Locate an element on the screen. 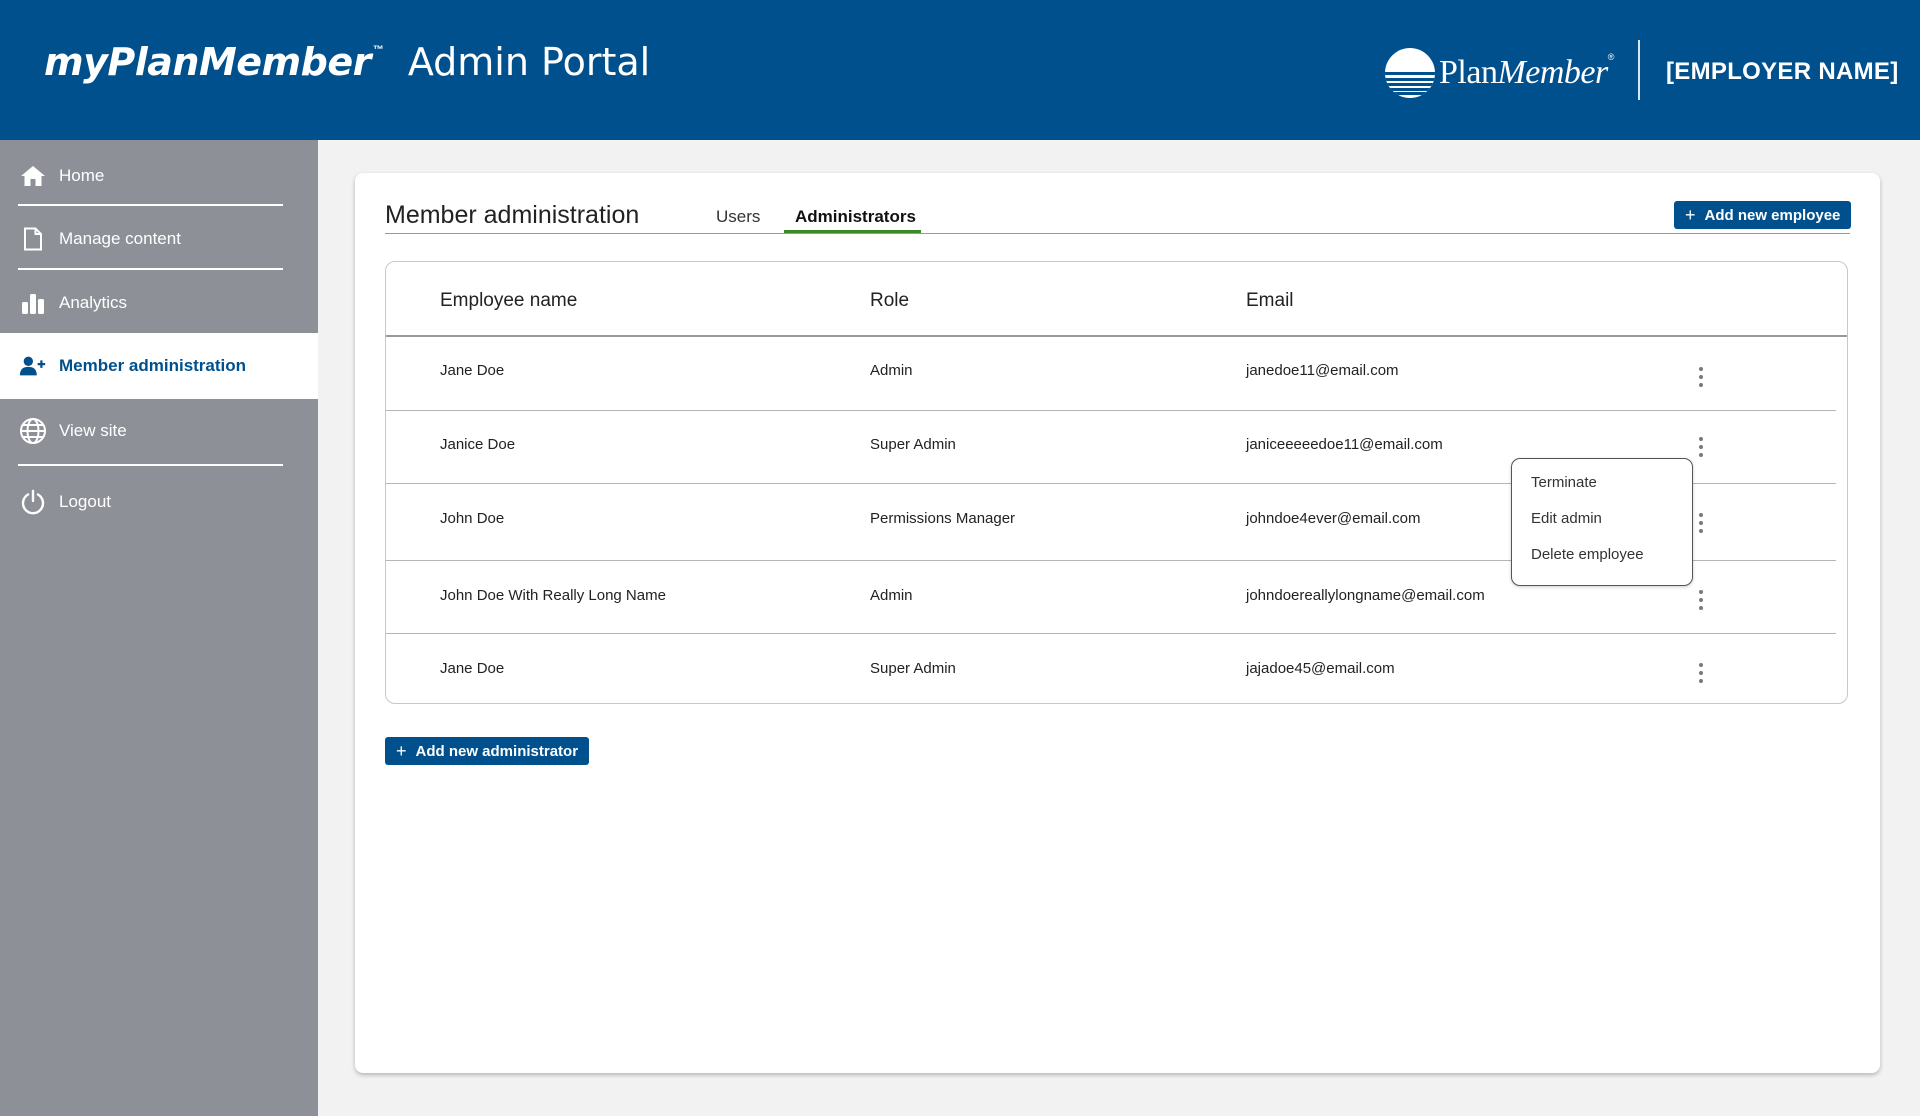 The image size is (1920, 1116). sidebar-item-label: Logout is located at coordinates (85, 501).